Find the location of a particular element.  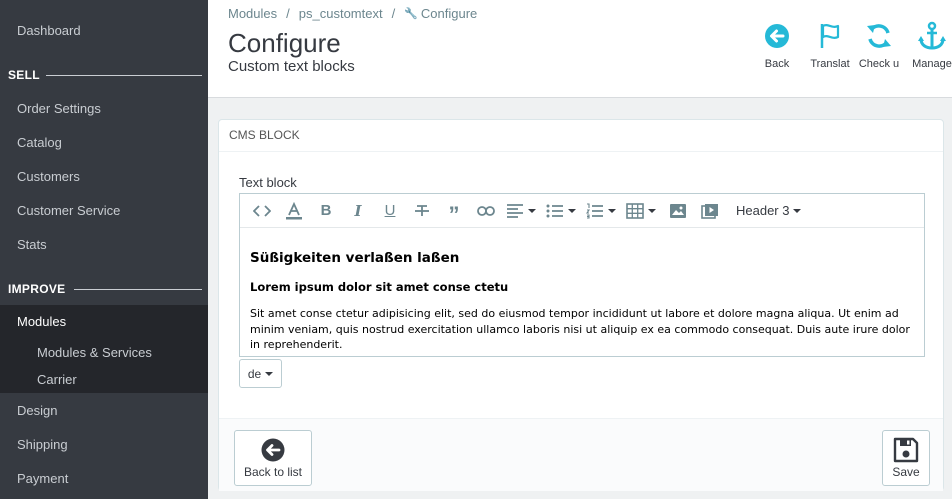

sidebar-item-label: Modules is located at coordinates (42, 321).